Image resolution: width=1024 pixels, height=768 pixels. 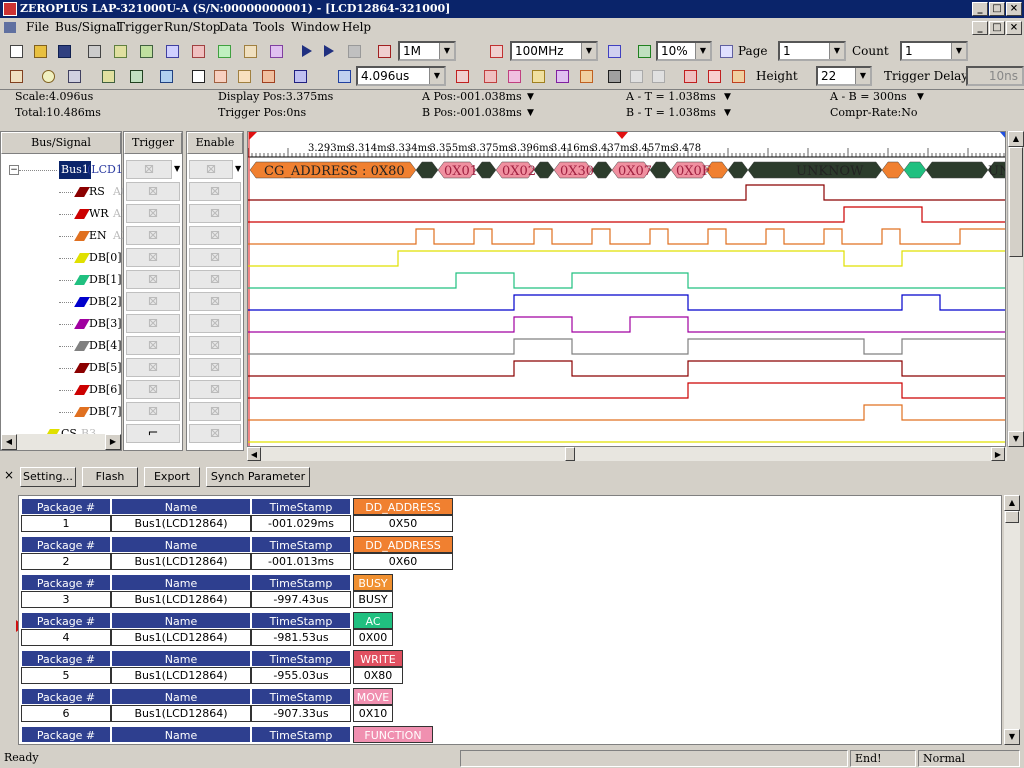 I want to click on b-t-dropdown-icon: ▼, so click(x=727, y=113).